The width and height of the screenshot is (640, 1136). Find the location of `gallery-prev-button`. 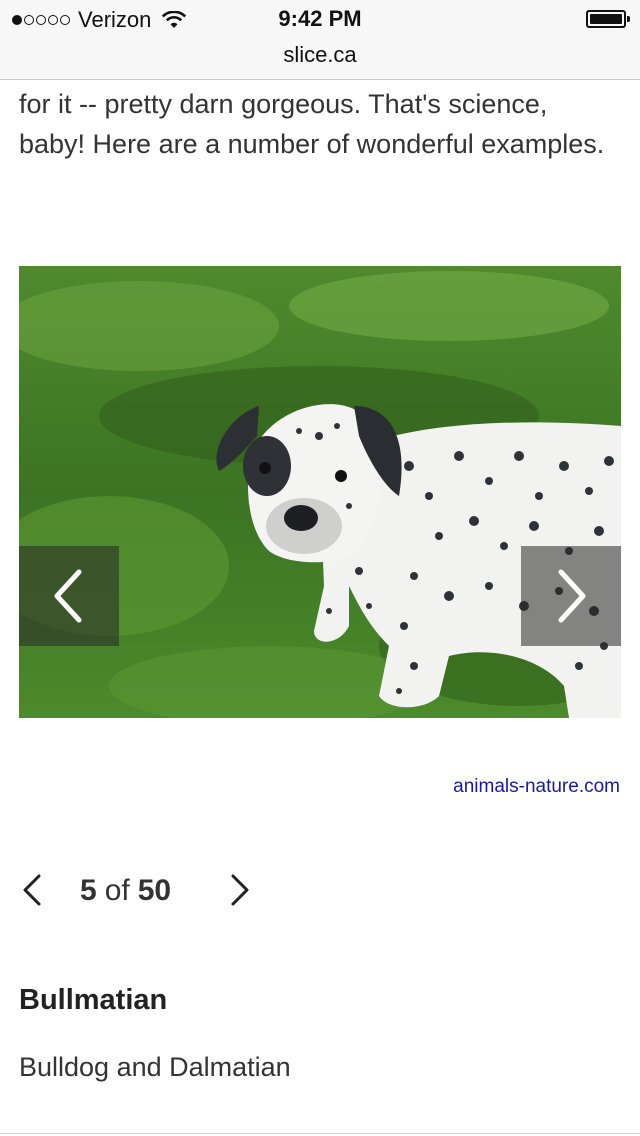

gallery-prev-button is located at coordinates (69, 596).